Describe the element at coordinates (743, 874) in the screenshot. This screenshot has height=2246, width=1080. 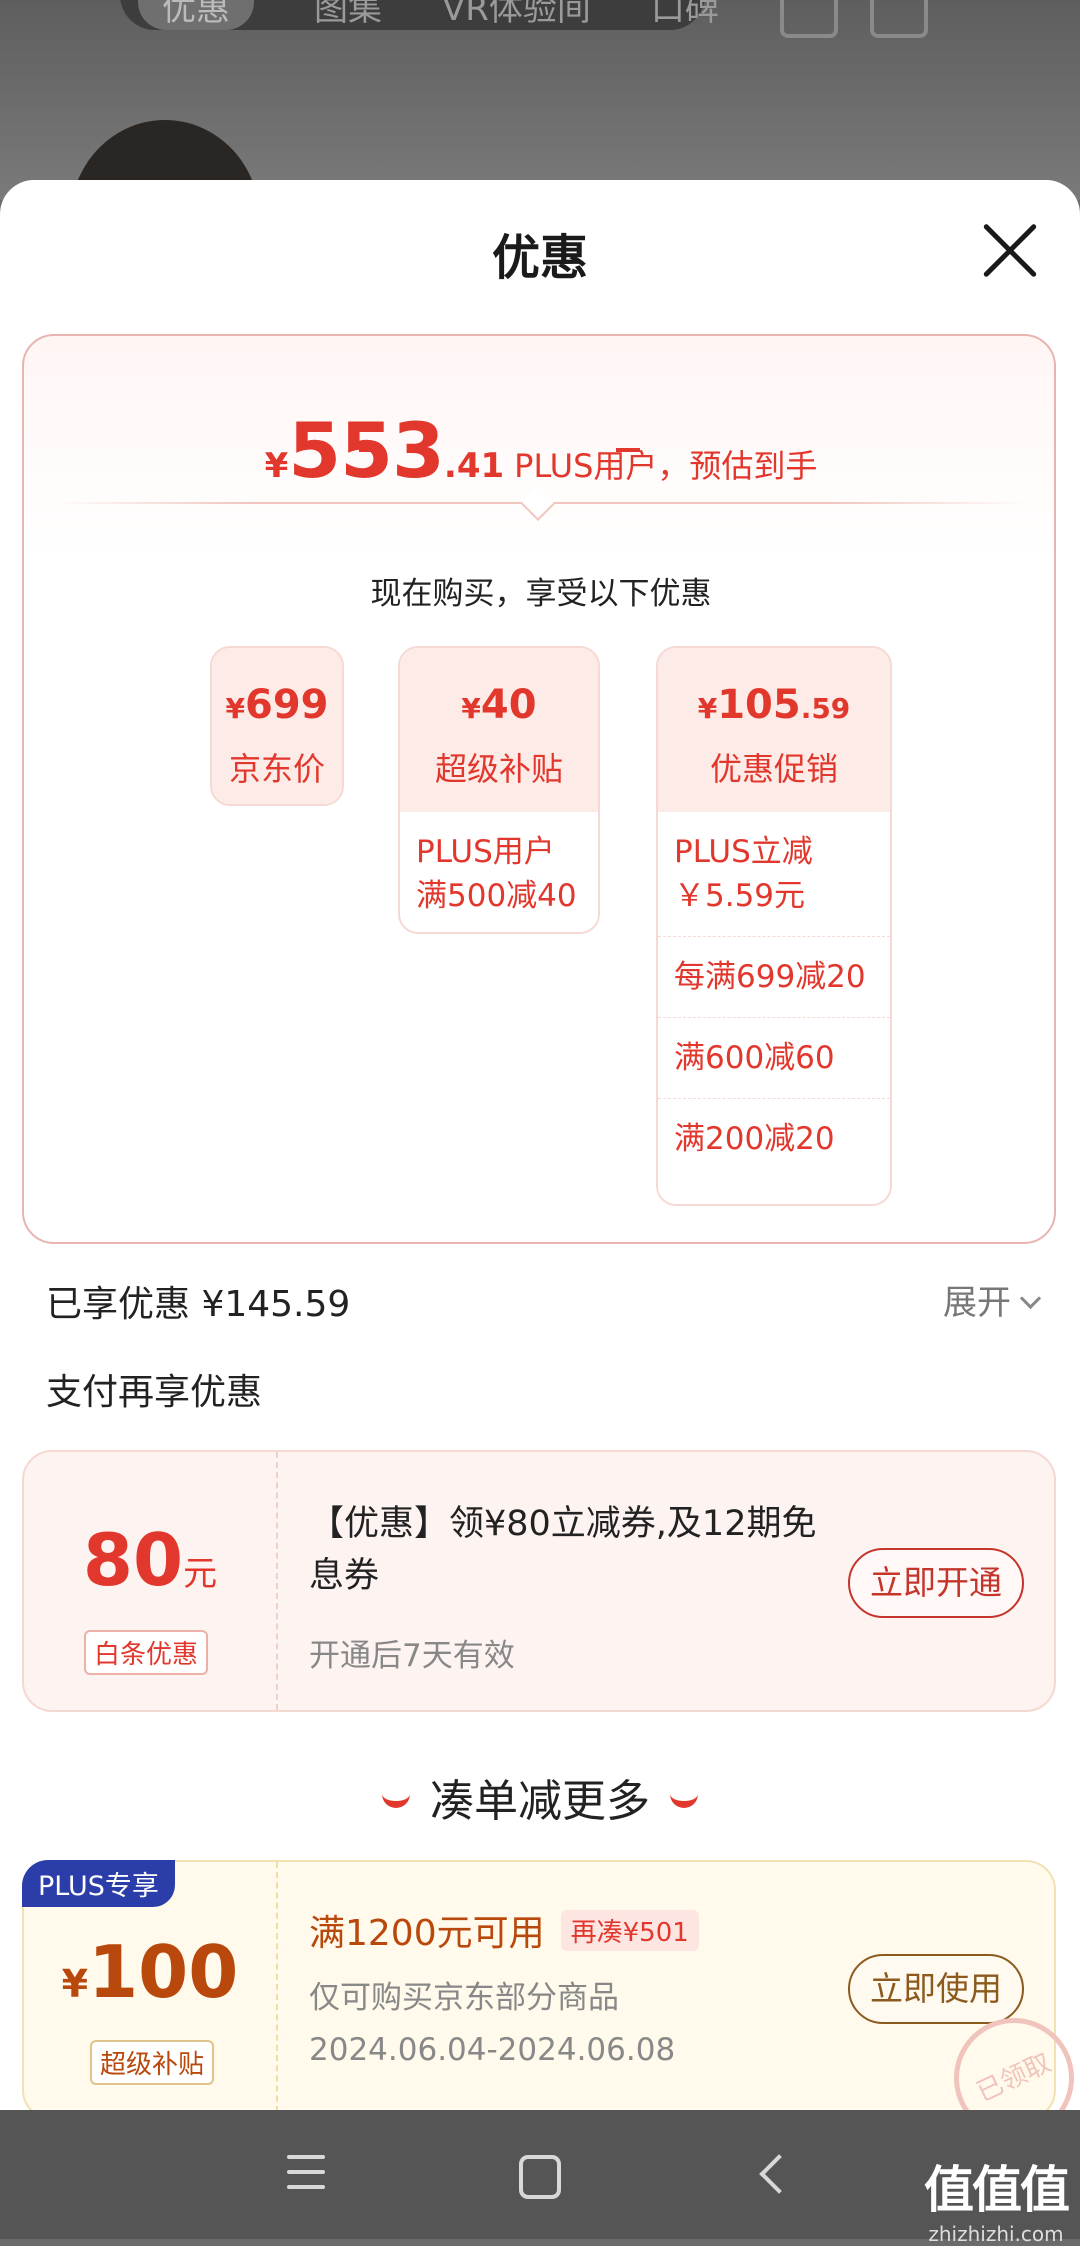
I see `price-card-detail: PLUS立减 ￥5.59元` at that location.